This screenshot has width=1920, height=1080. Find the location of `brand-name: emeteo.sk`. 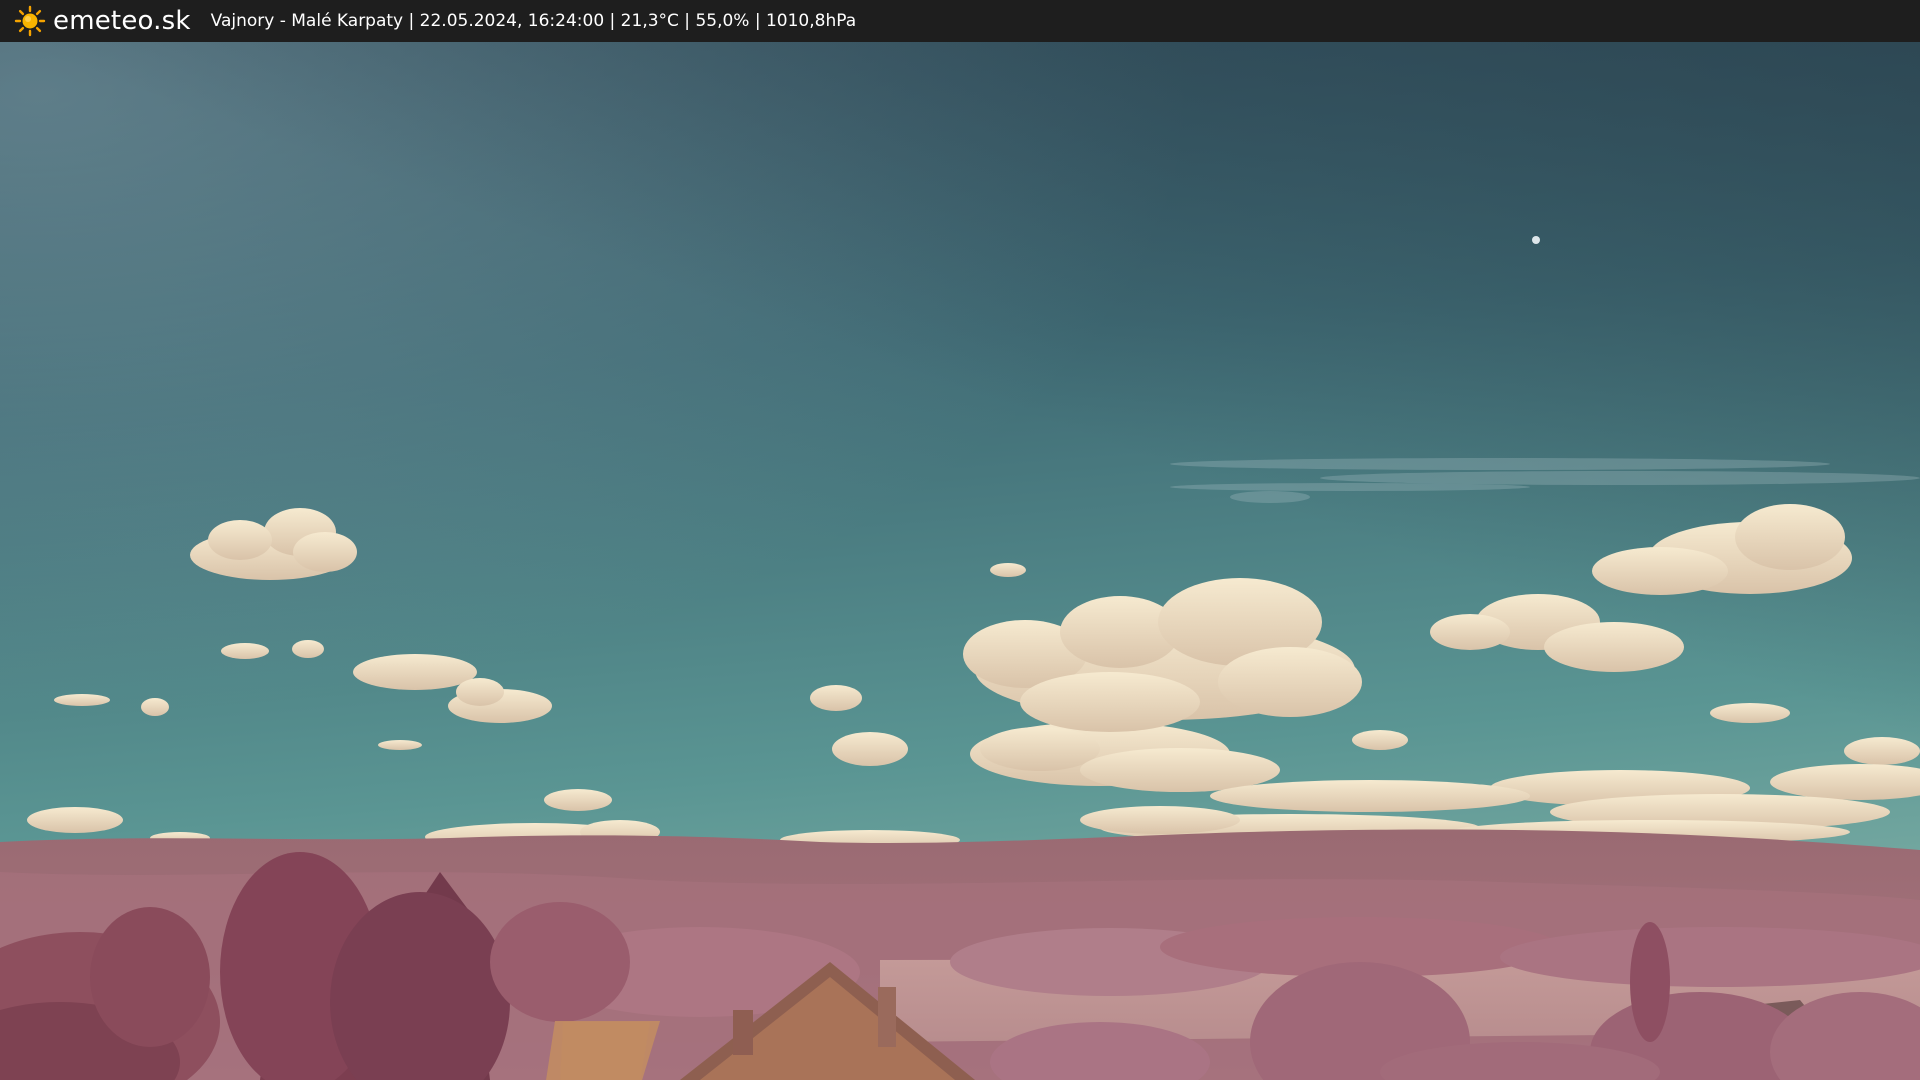

brand-name: emeteo.sk is located at coordinates (122, 21).